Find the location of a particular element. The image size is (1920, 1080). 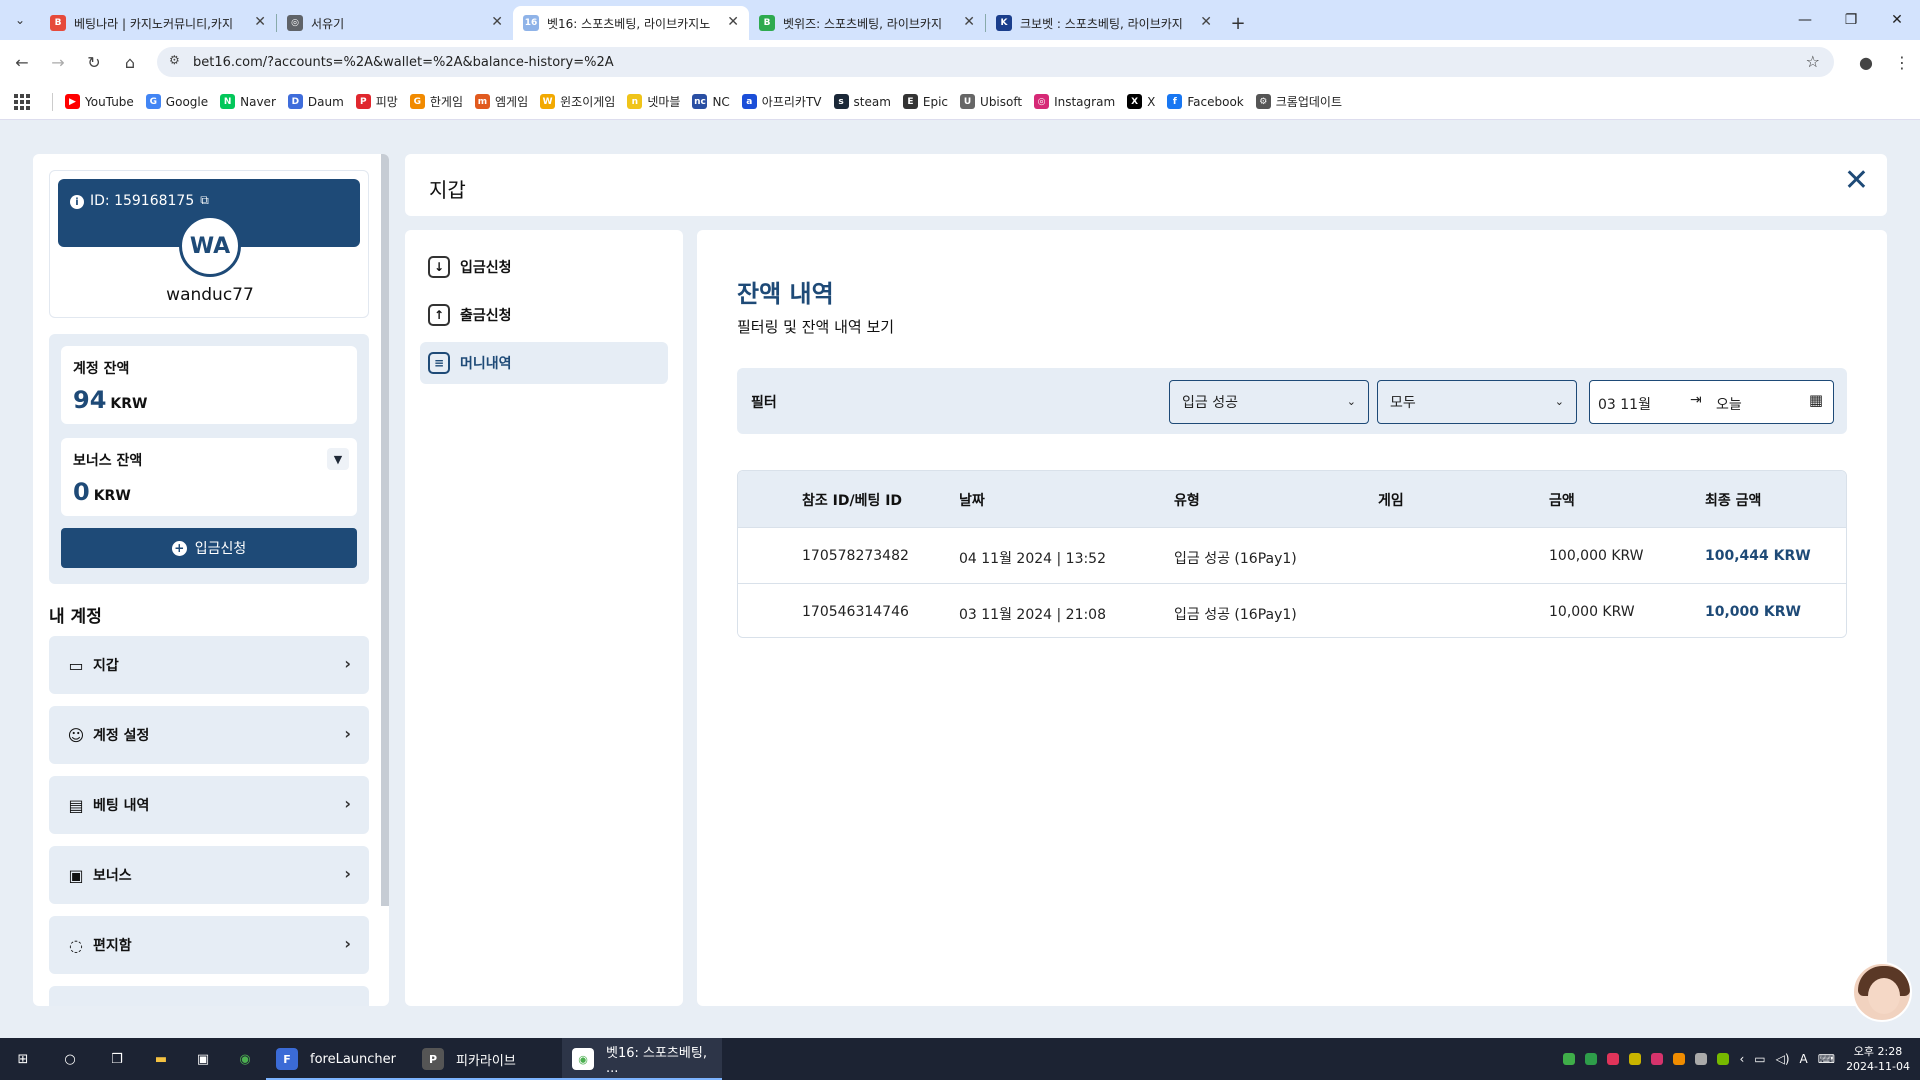

sidebar-scrollbar is located at coordinates (385, 530).